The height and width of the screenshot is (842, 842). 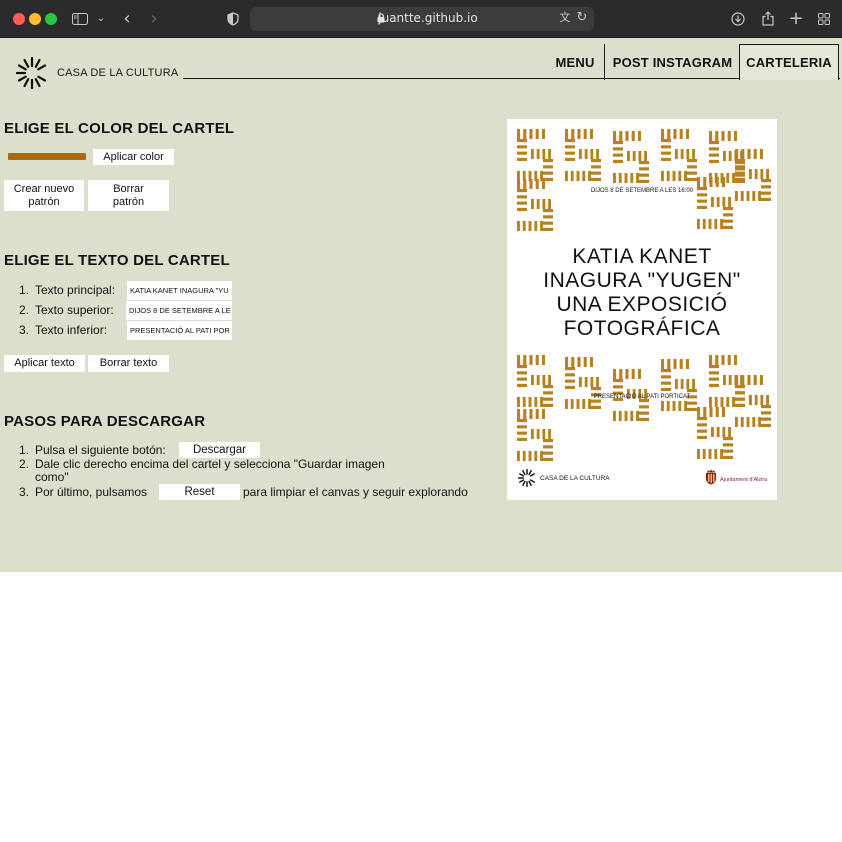 I want to click on casa-cultura-logo, so click(x=32, y=73).